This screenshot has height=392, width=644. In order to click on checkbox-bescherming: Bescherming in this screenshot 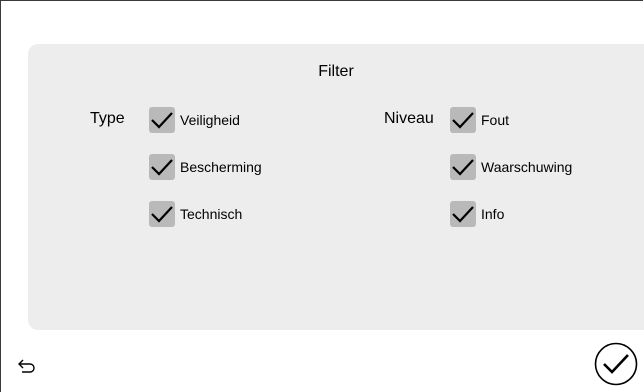, I will do `click(205, 167)`.